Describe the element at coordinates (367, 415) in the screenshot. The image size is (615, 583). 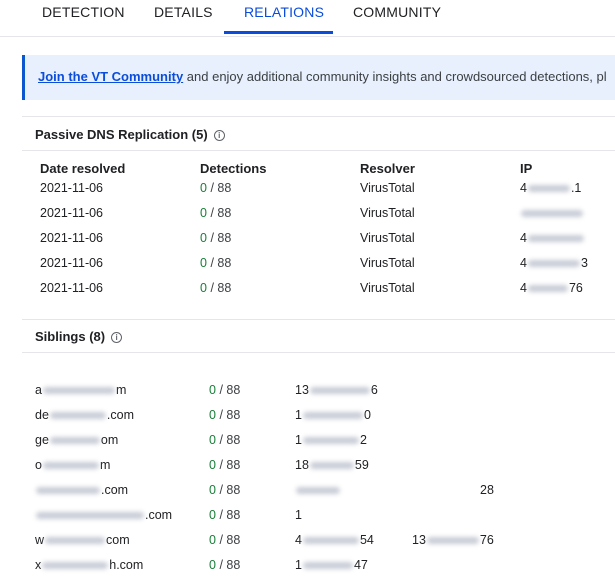
I see `ip-end: 0` at that location.